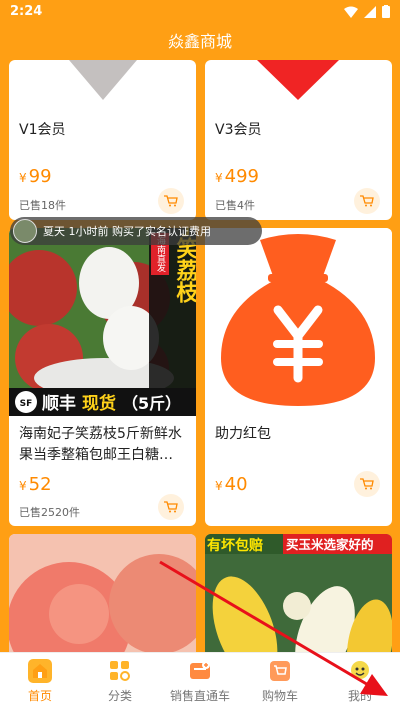 This screenshot has width=400, height=712. I want to click on product-image-v1, so click(103, 80).